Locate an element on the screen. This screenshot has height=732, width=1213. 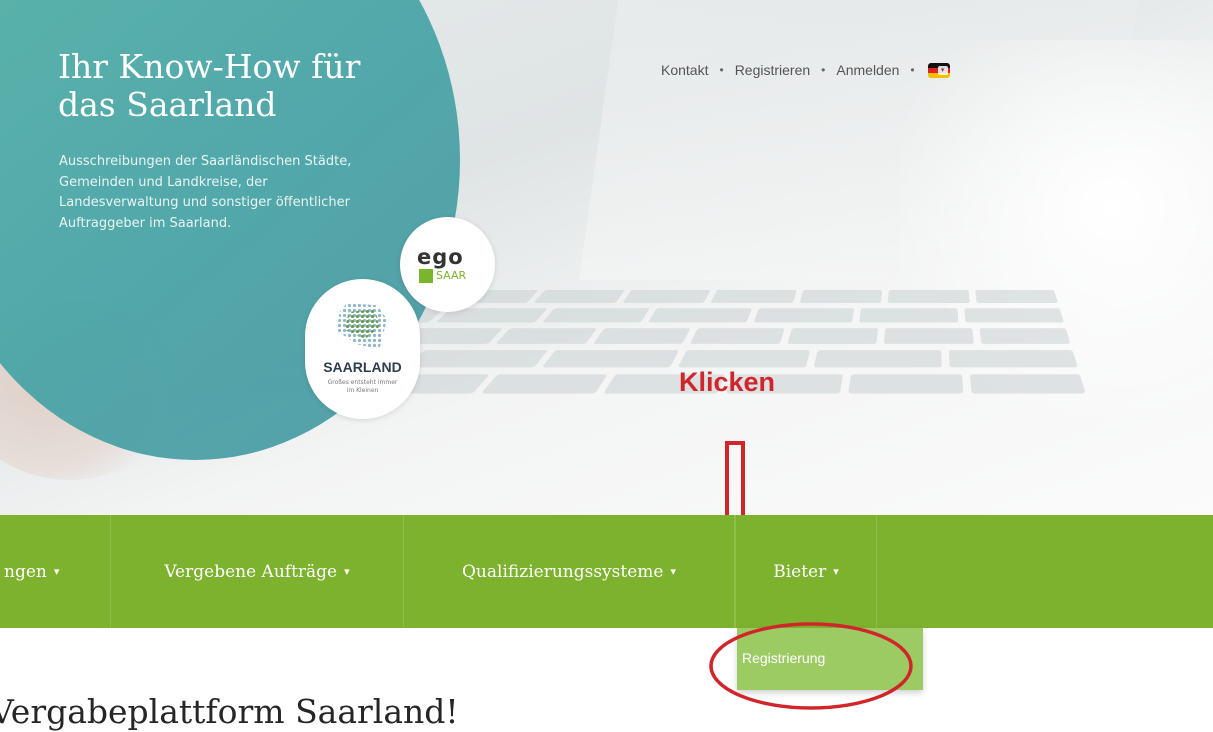
ego-saar-logo: ego SAAR is located at coordinates (447, 264).